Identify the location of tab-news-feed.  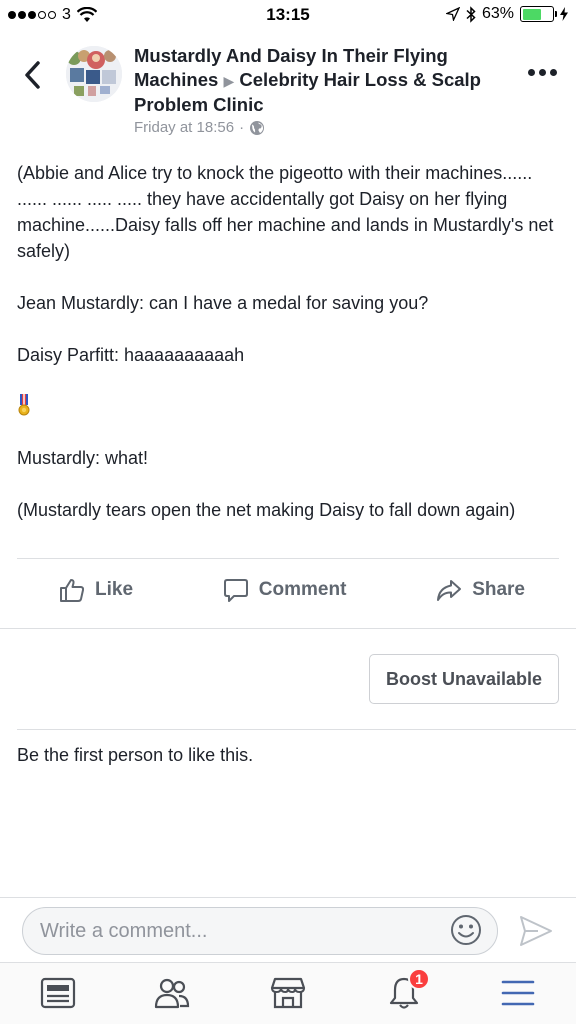
(58, 993).